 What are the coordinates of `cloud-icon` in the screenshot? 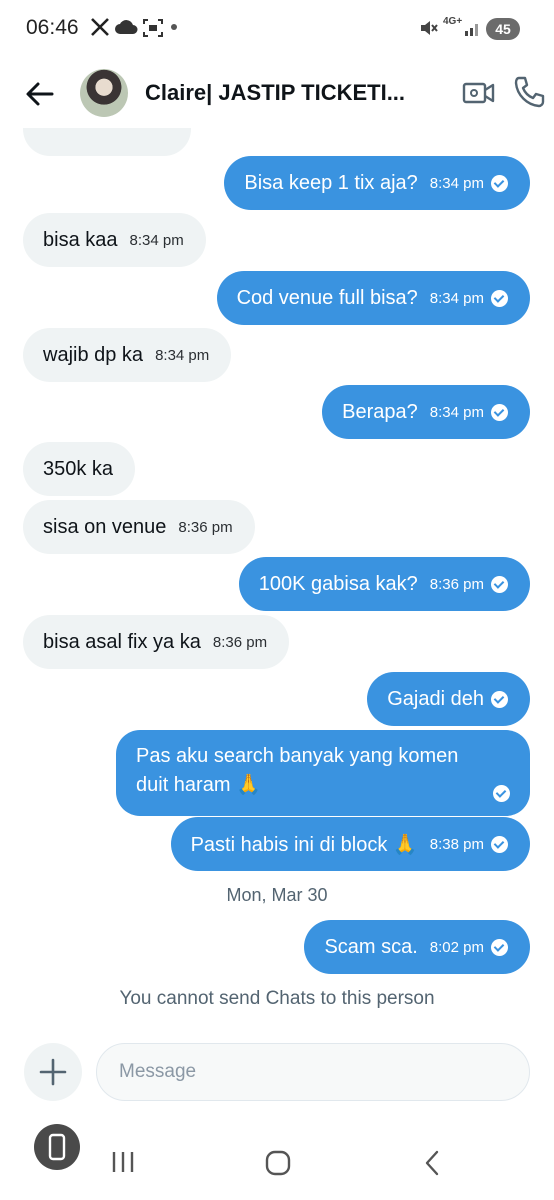 It's located at (126, 27).